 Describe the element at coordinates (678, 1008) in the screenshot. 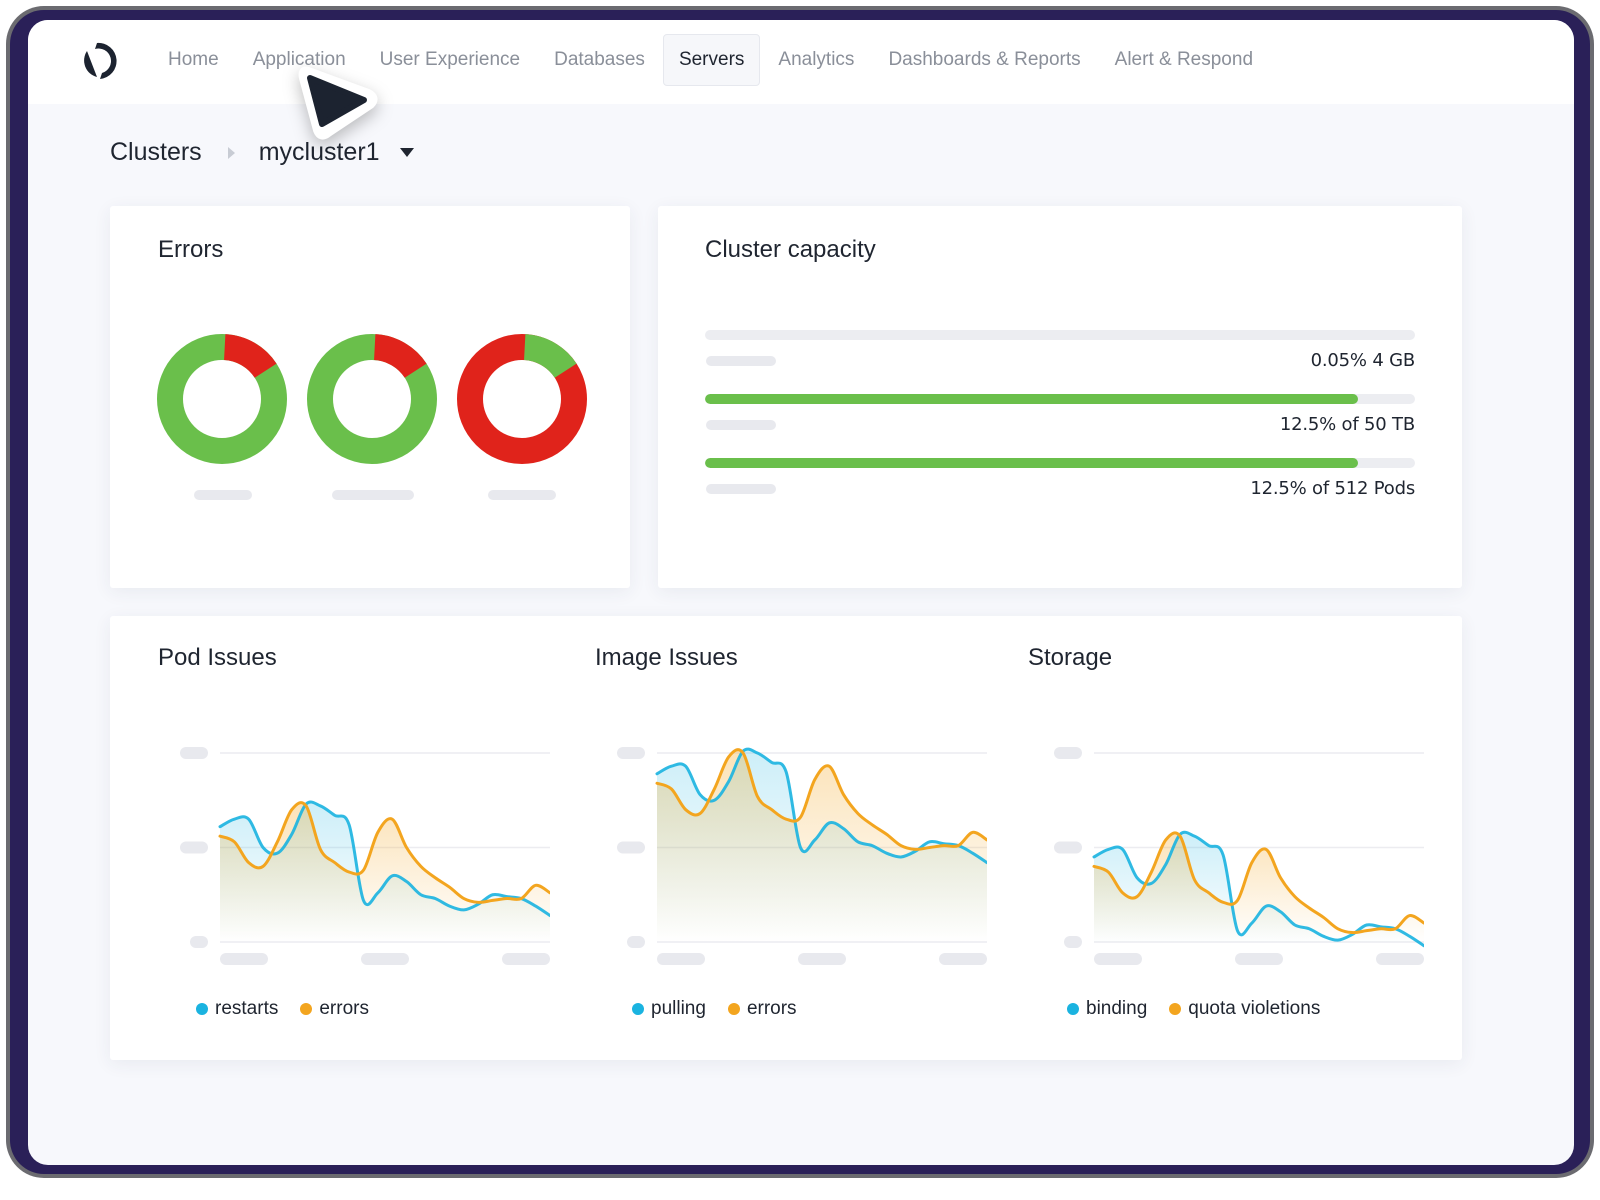

I see `legend-label: pulling` at that location.